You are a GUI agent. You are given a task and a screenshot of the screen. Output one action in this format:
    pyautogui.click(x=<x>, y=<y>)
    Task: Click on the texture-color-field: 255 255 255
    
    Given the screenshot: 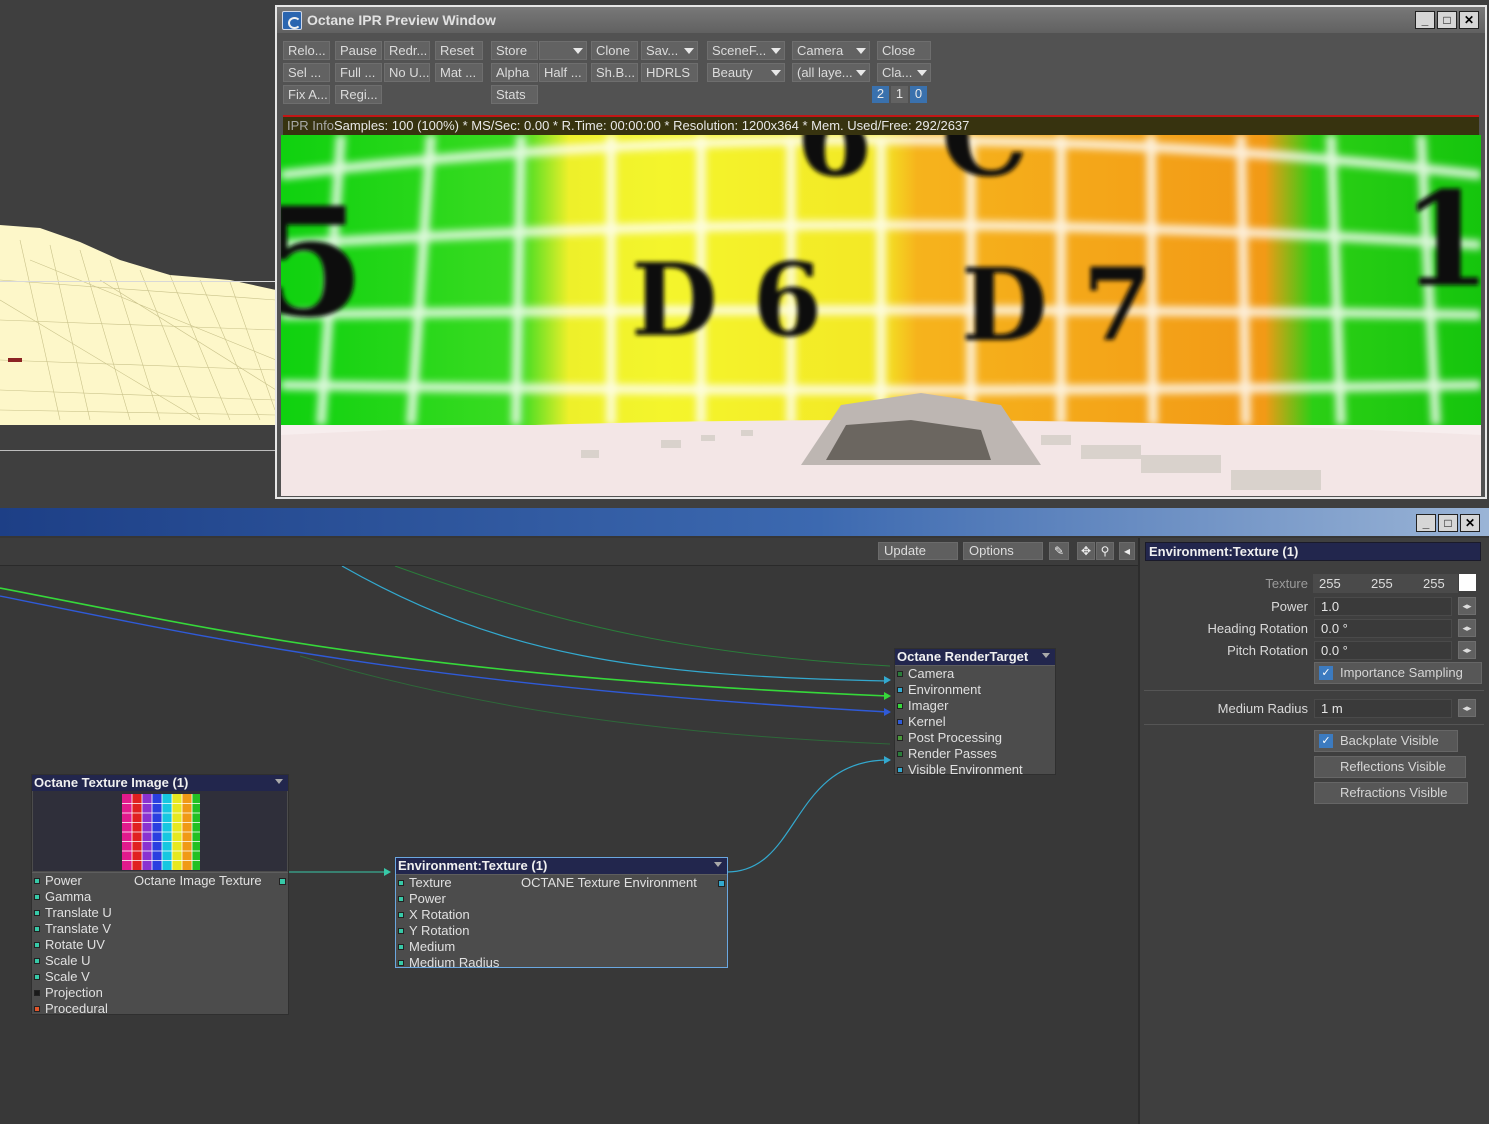 What is the action you would take?
    pyautogui.click(x=1385, y=583)
    